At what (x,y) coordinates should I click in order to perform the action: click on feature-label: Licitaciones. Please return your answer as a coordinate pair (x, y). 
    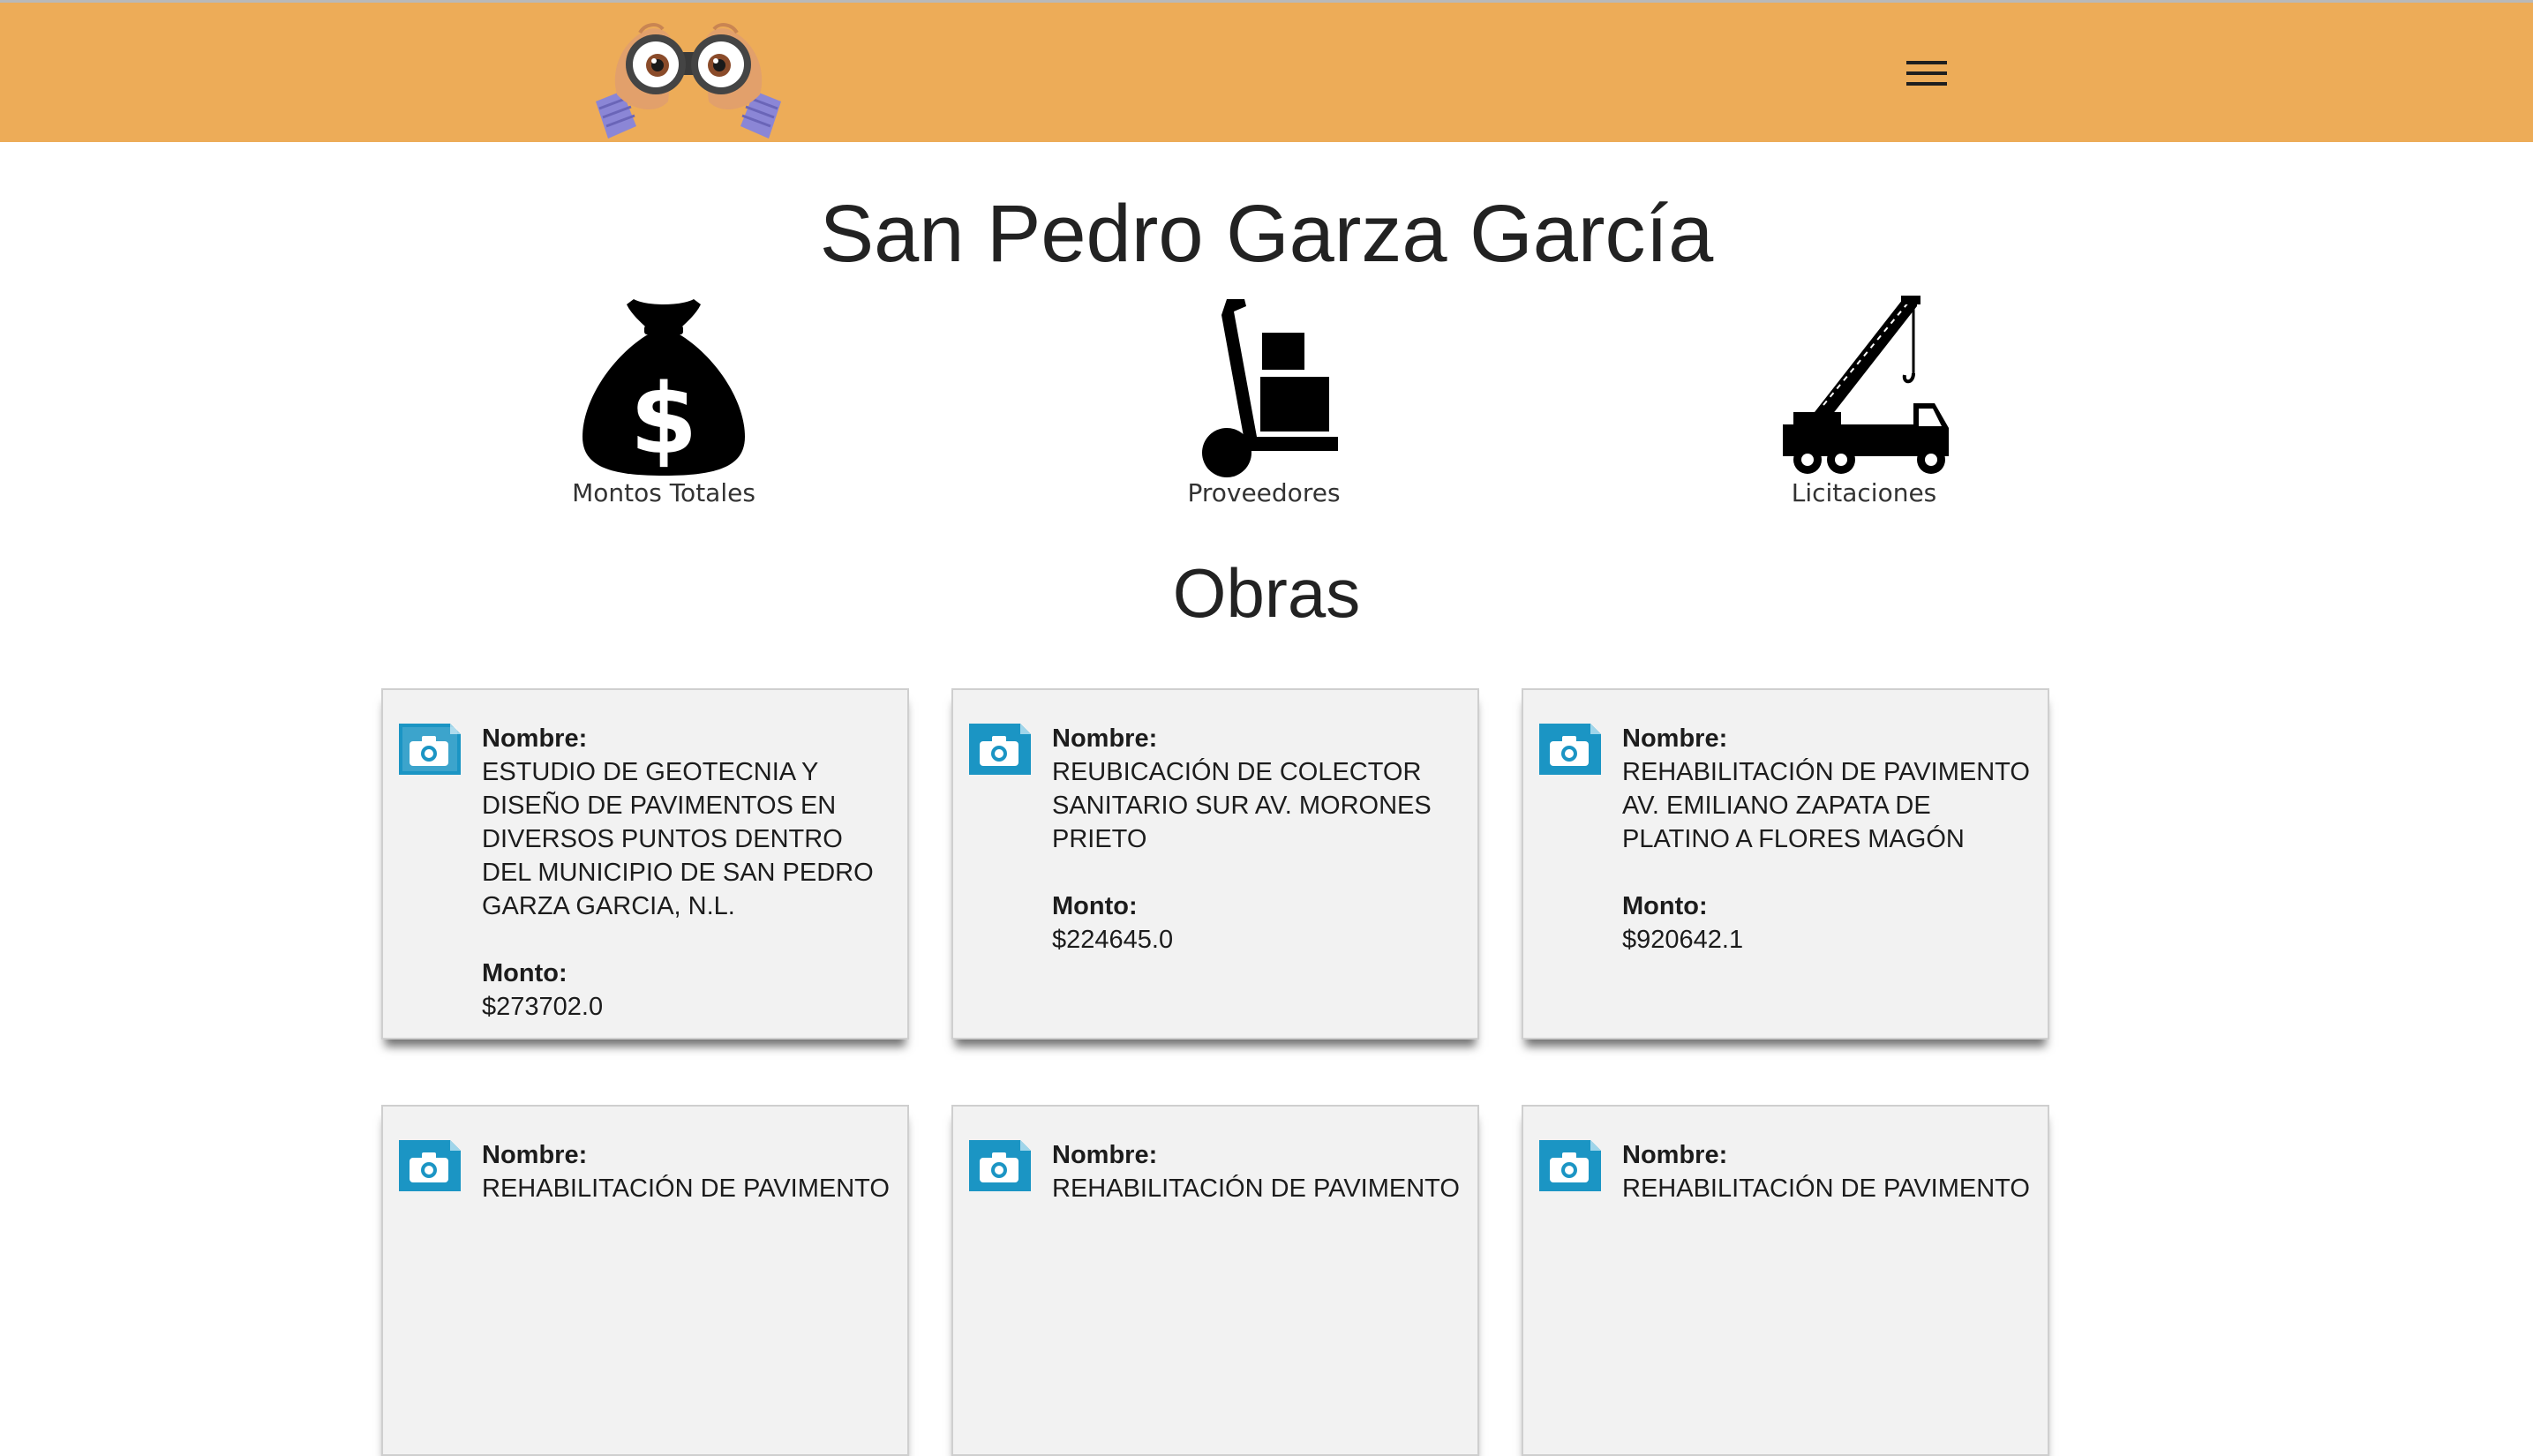
    Looking at the image, I should click on (1864, 492).